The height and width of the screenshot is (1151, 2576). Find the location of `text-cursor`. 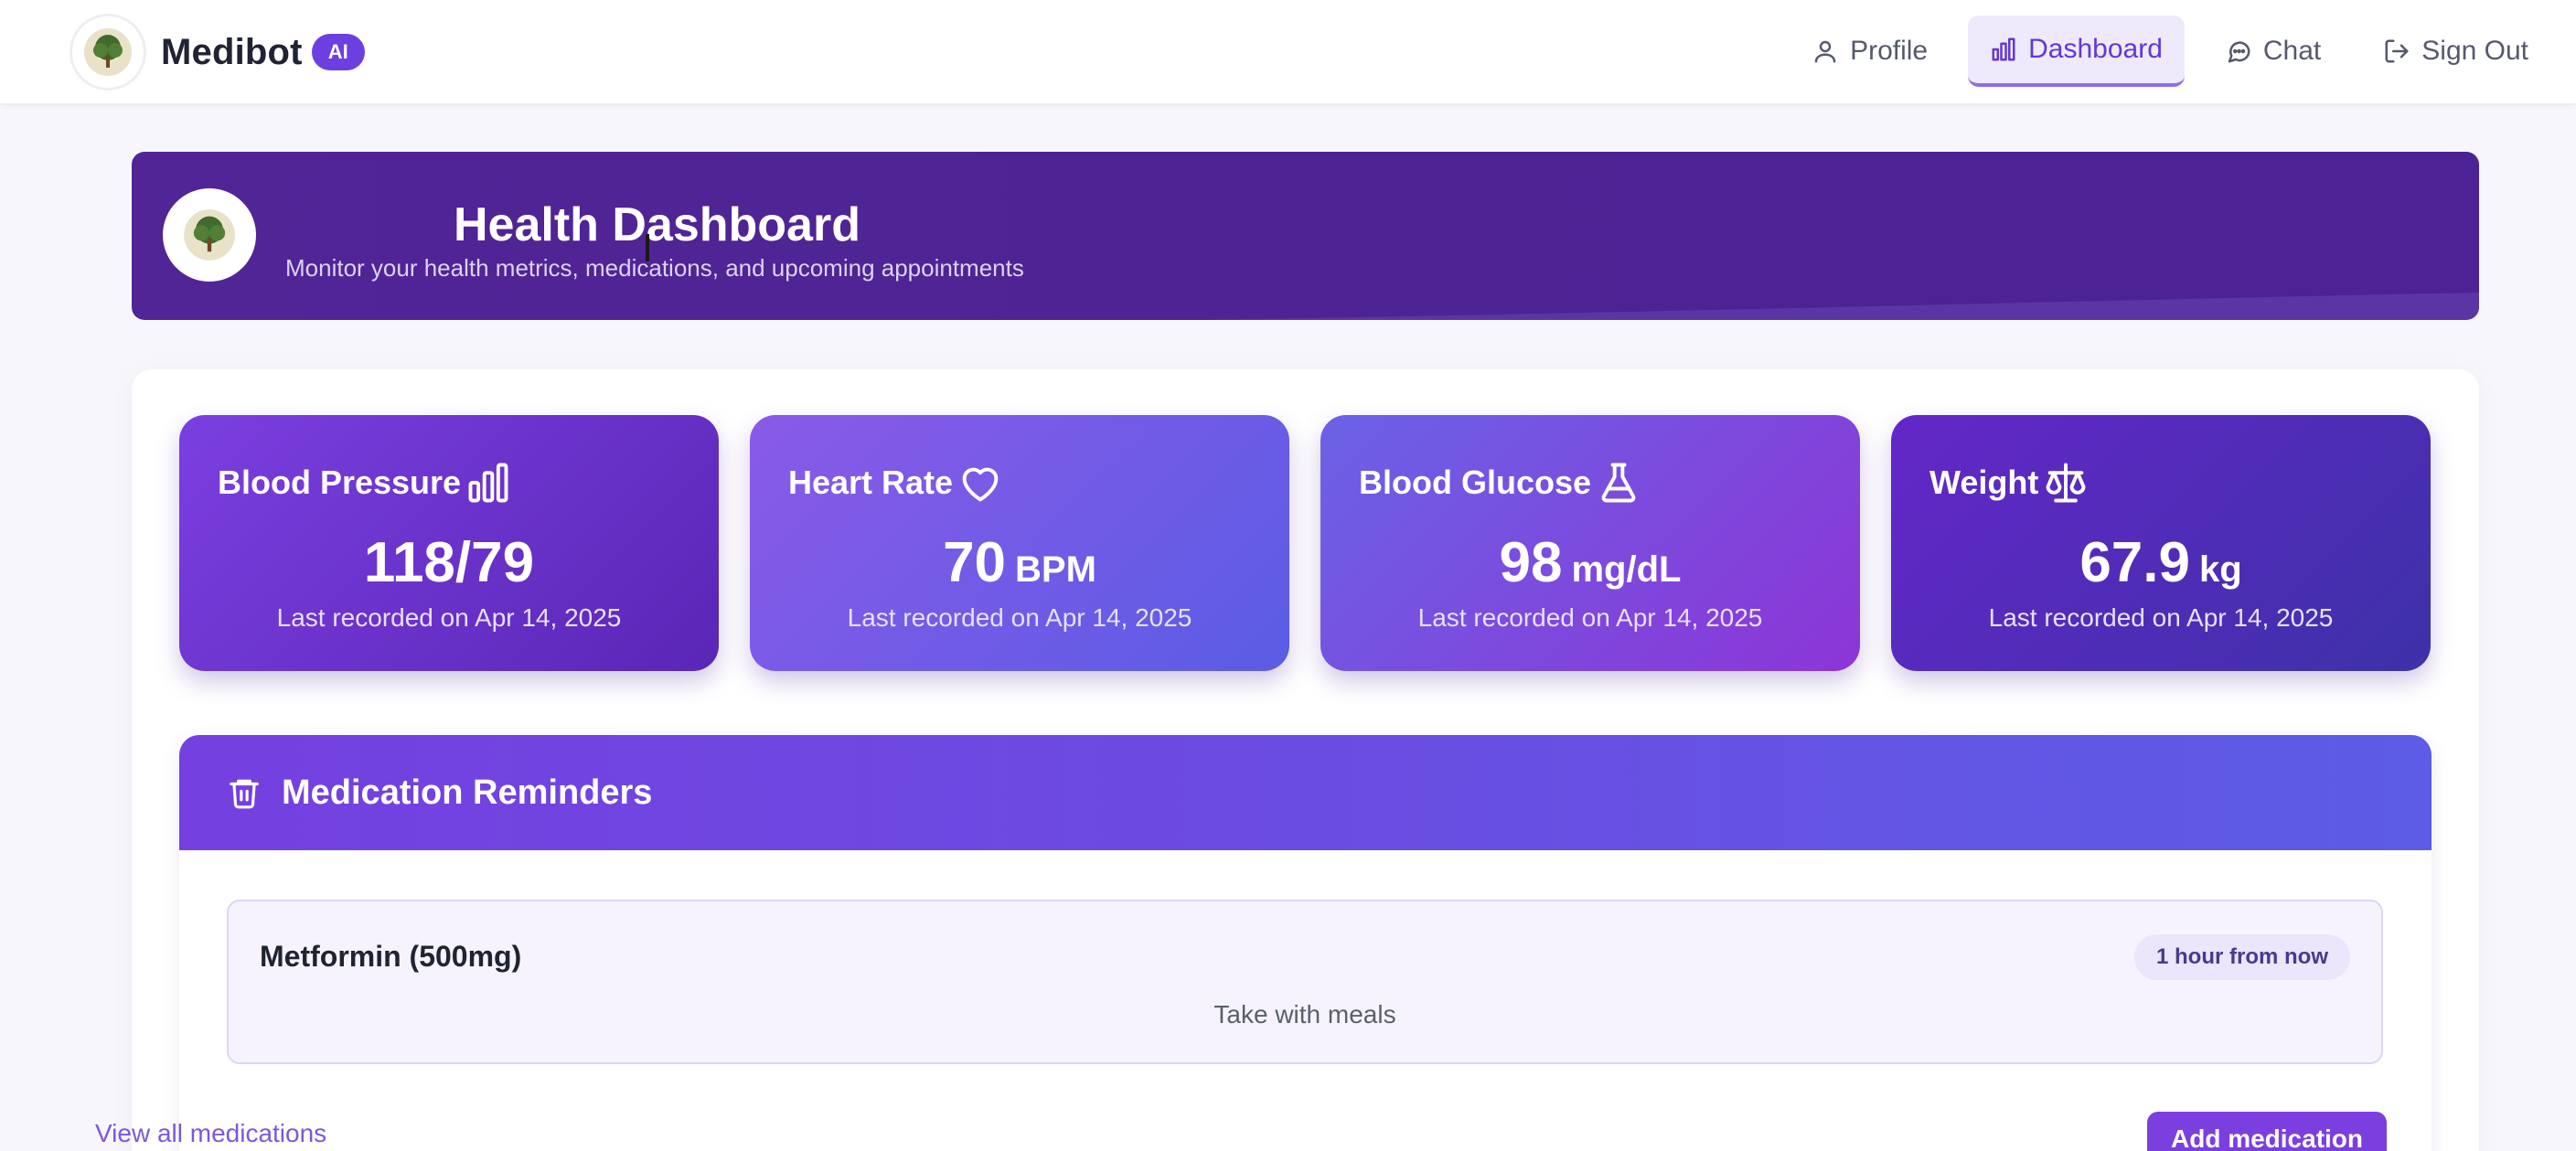

text-cursor is located at coordinates (647, 247).